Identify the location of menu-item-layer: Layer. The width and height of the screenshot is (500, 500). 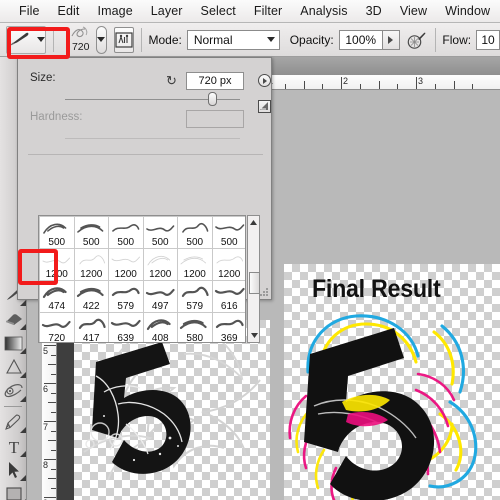
(167, 11).